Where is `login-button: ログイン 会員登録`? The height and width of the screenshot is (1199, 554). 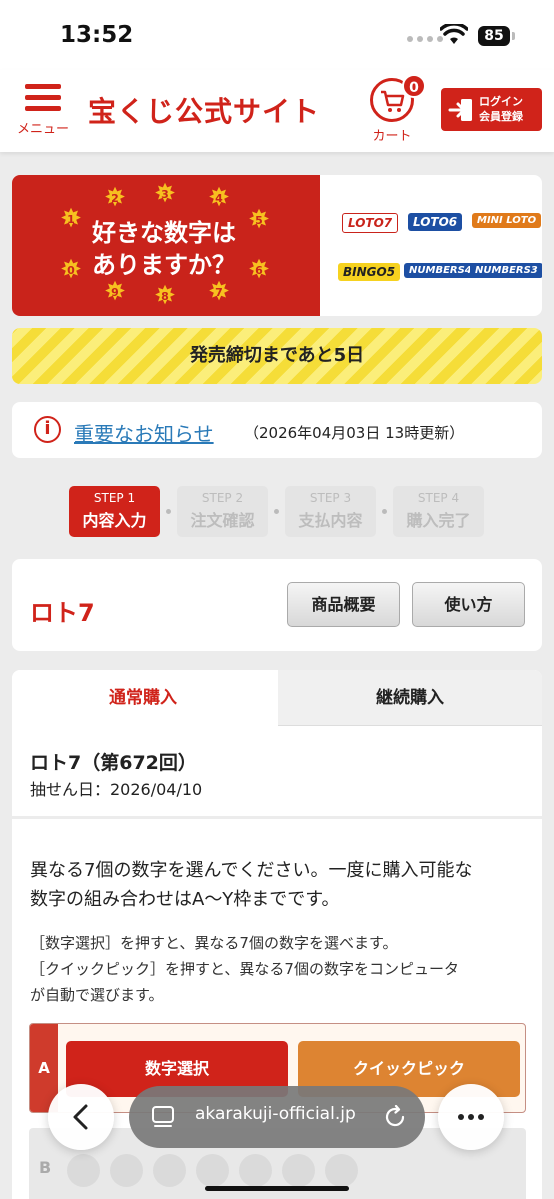
login-button: ログイン 会員登録 is located at coordinates (491, 109).